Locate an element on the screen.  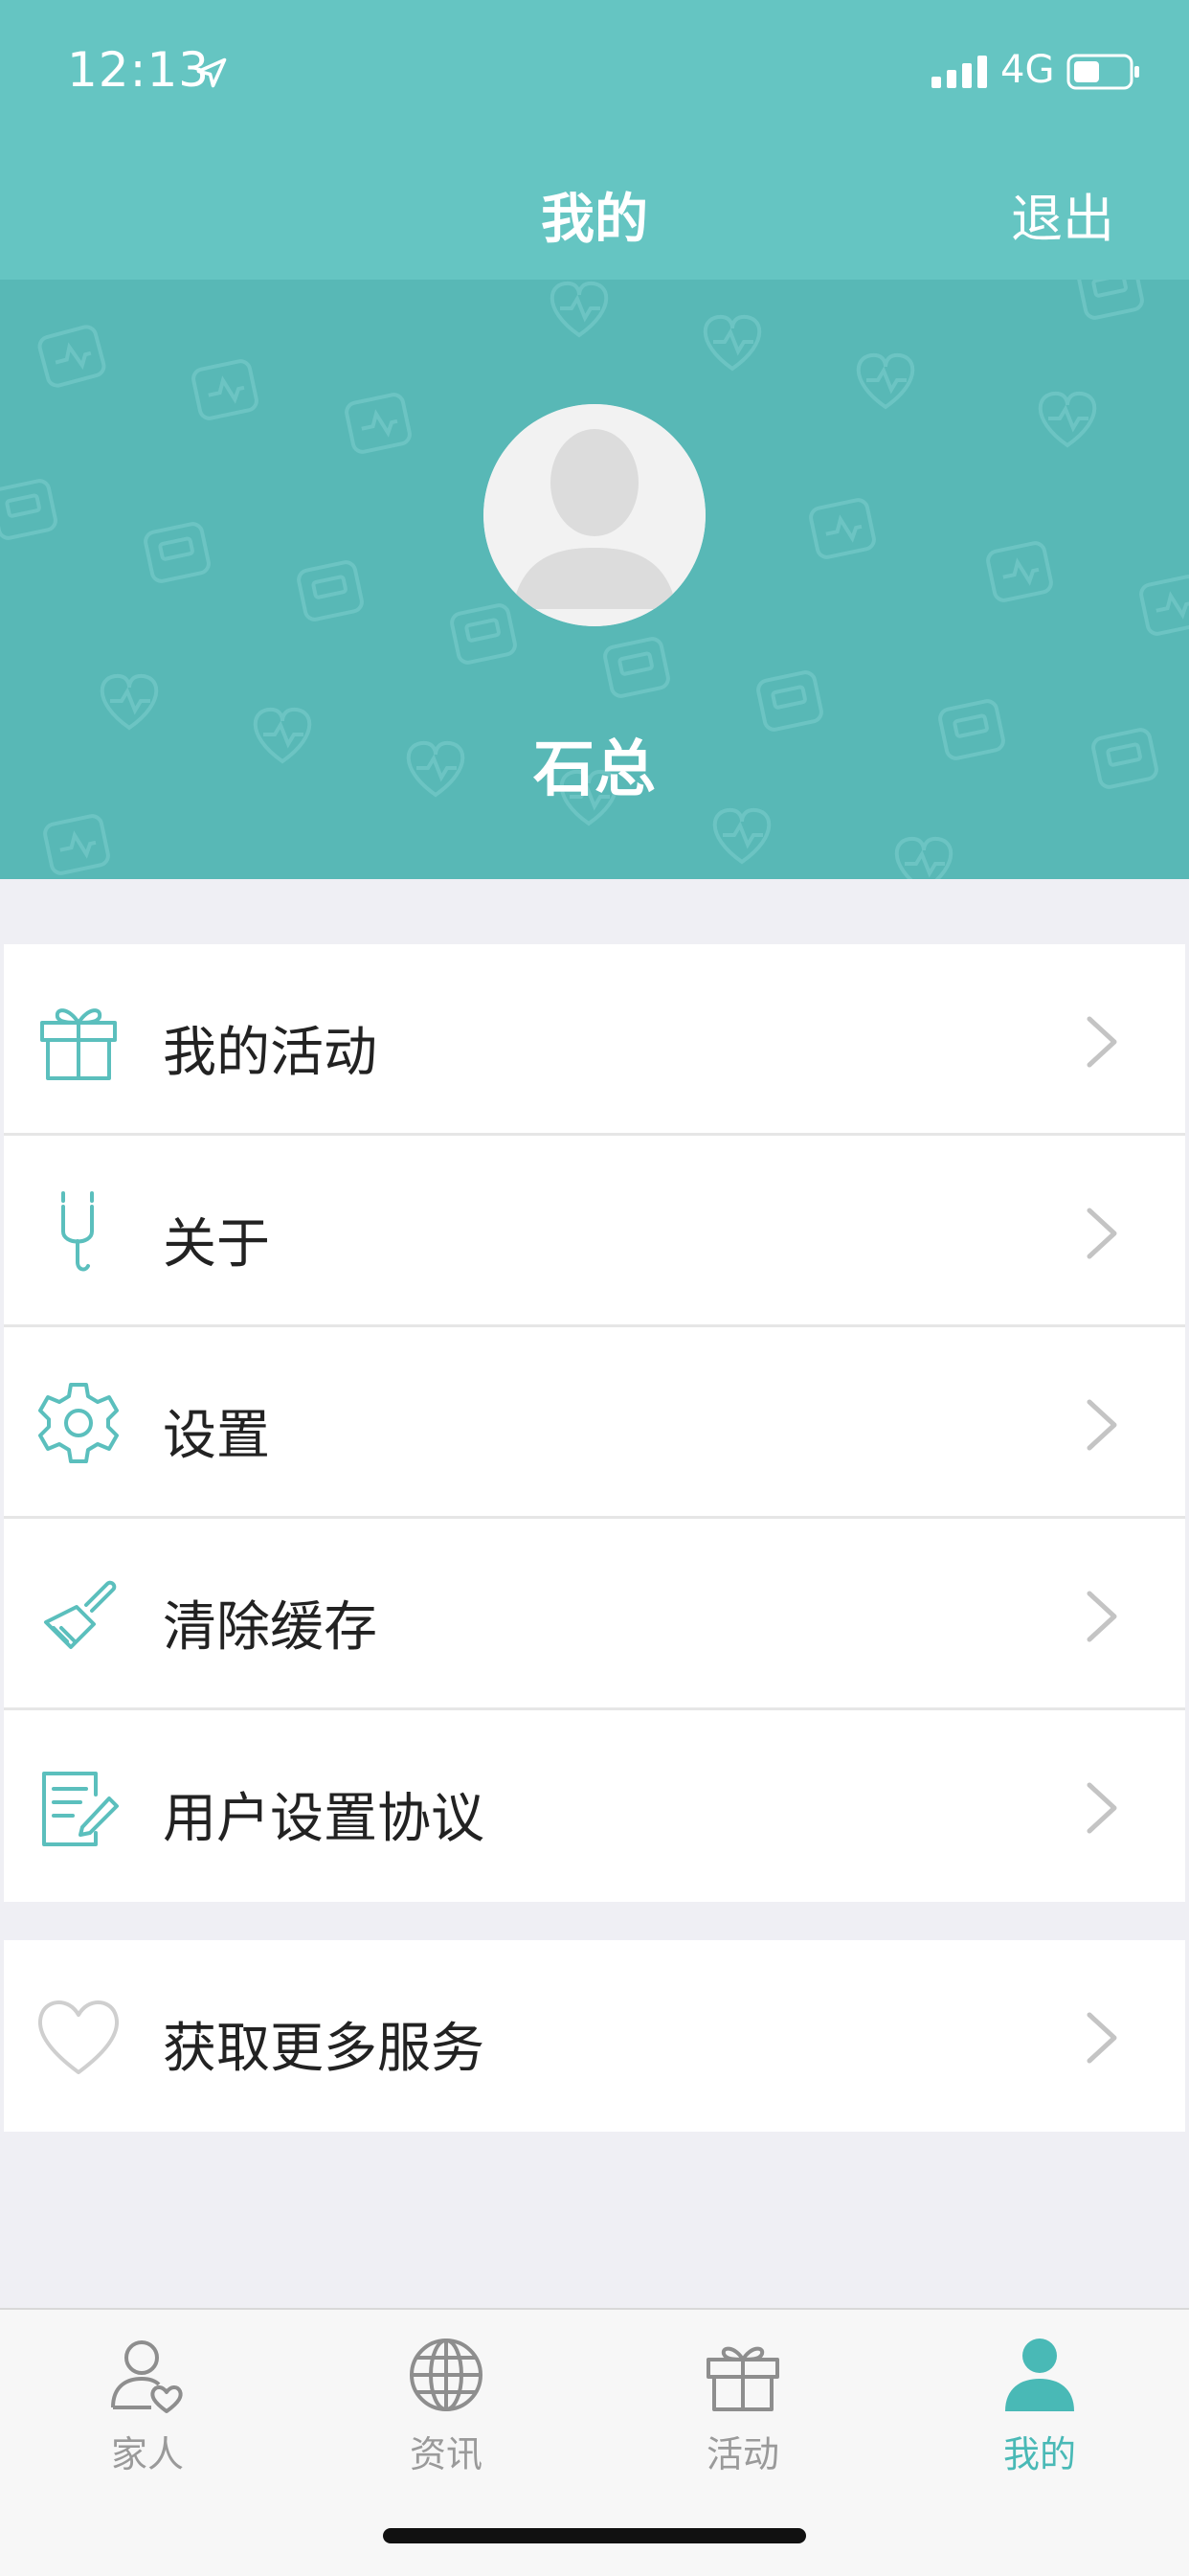
menu-label: 我的活动 is located at coordinates (270, 1053).